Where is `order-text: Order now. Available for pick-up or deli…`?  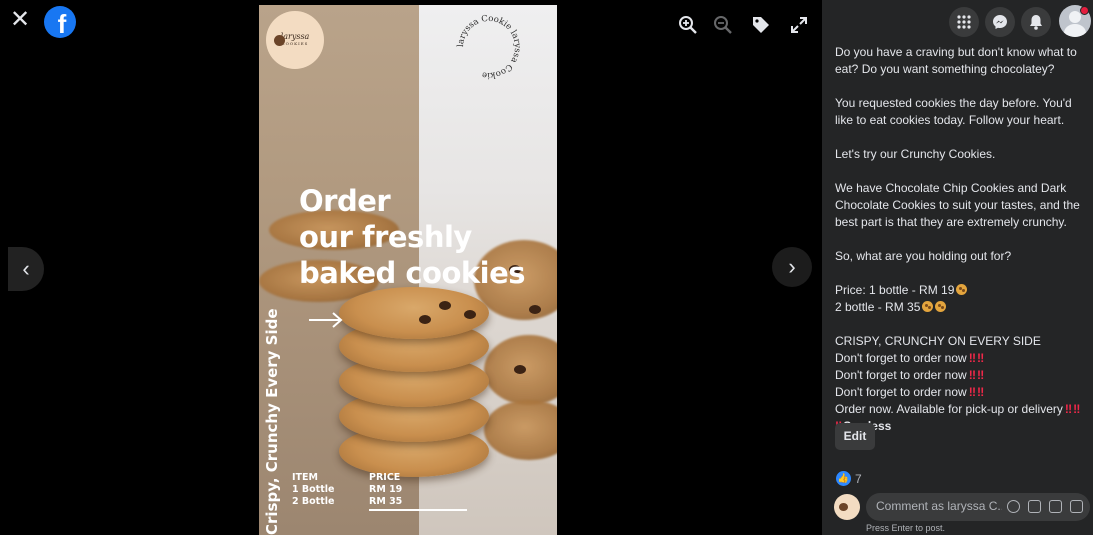
order-text: Order now. Available for pick-up or deli… is located at coordinates (949, 409).